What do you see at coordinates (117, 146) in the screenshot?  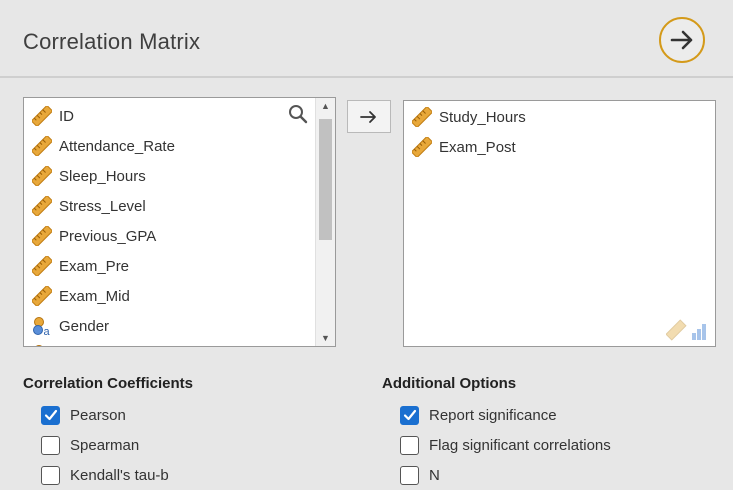 I see `variable-label: Attendance_Rate` at bounding box center [117, 146].